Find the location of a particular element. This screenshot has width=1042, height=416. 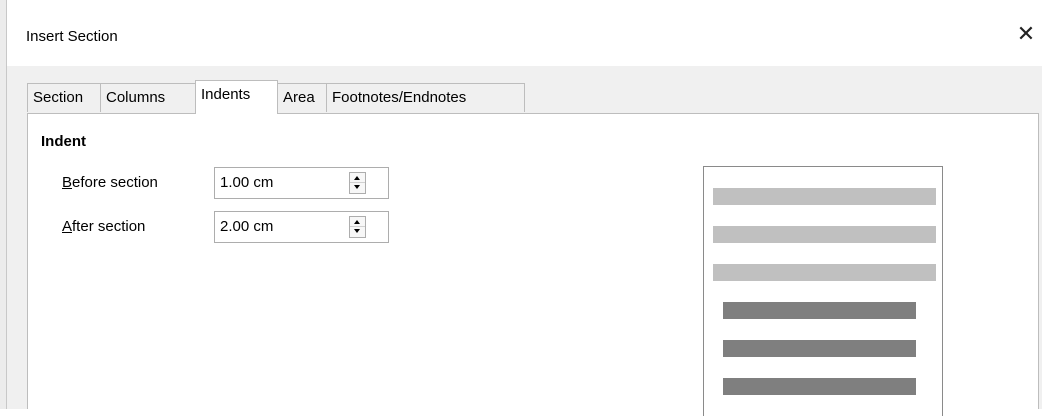

before-section-spinbox: 1.00 cm is located at coordinates (301, 183).